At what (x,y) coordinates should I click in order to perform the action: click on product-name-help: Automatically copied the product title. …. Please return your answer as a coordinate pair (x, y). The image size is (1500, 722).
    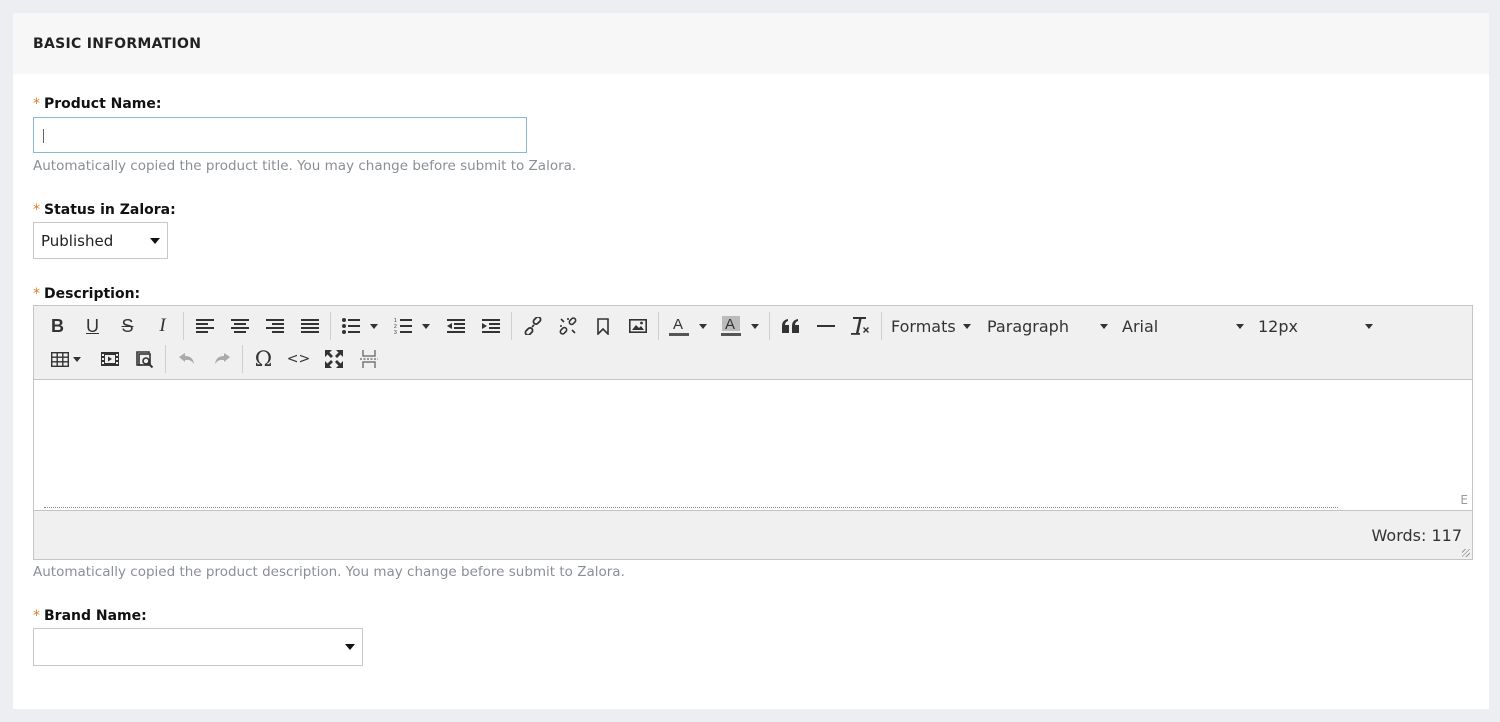
    Looking at the image, I should click on (305, 166).